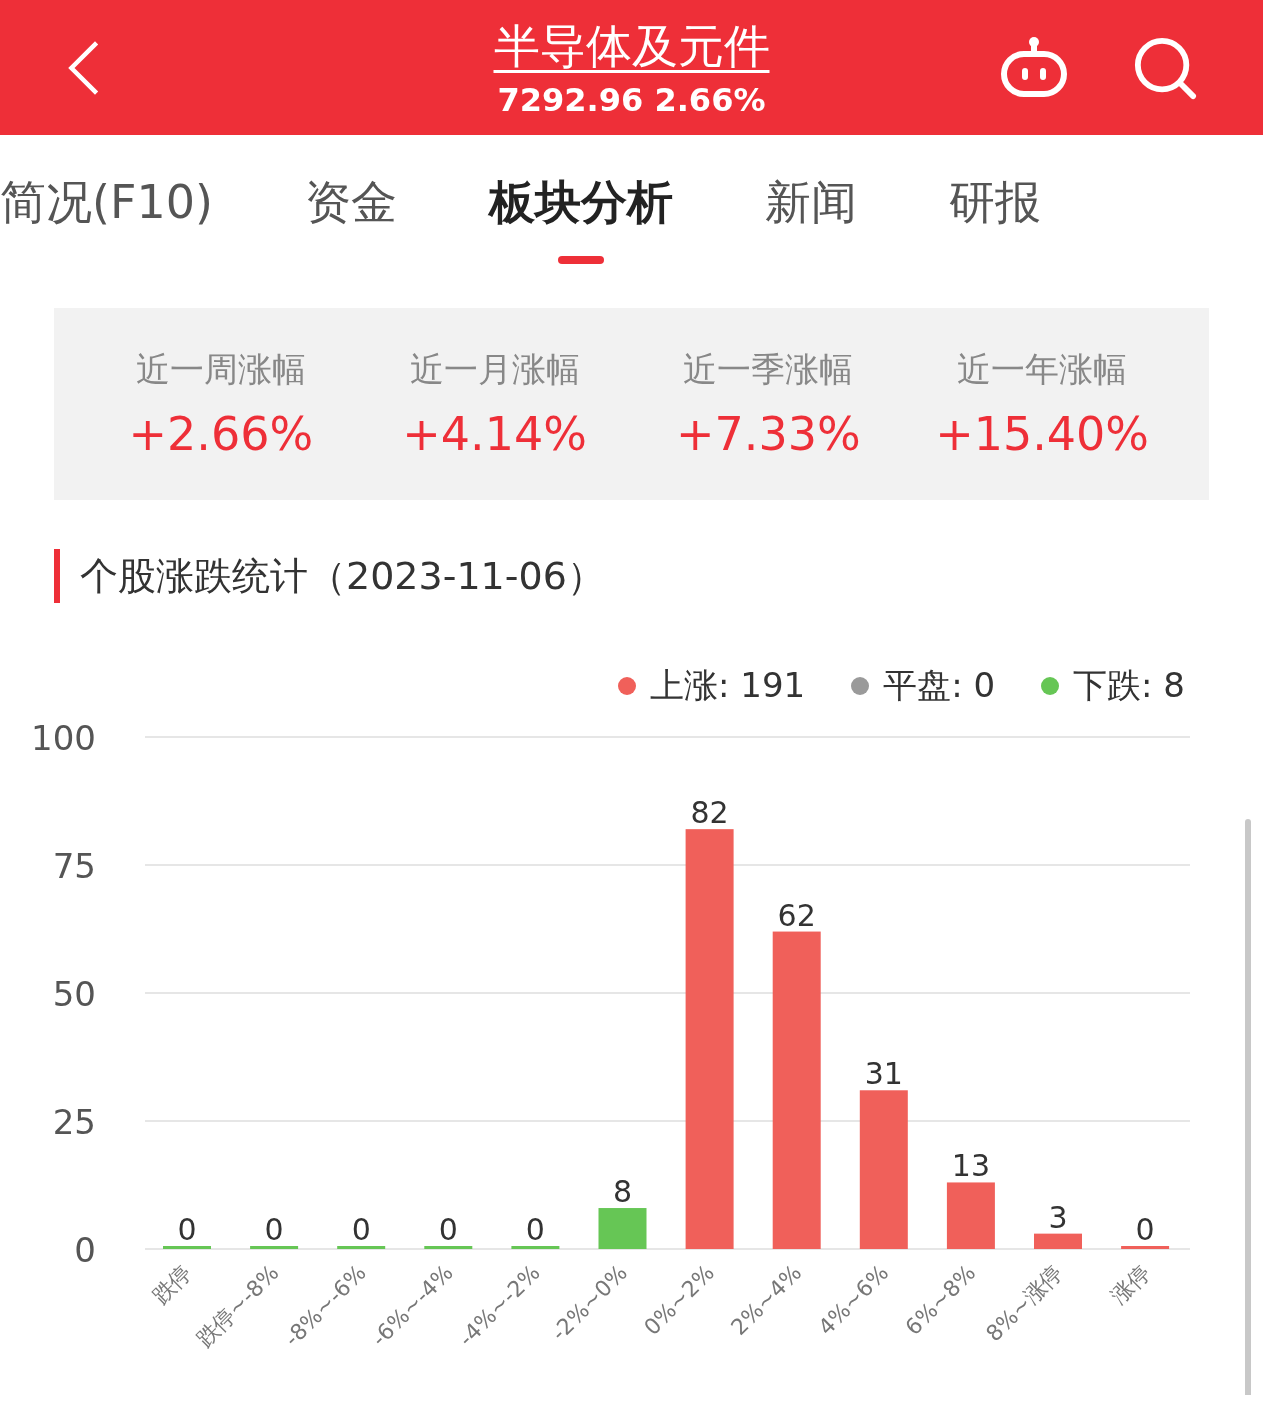  Describe the element at coordinates (709, 813) in the screenshot. I see `bar-value-label: 82` at that location.